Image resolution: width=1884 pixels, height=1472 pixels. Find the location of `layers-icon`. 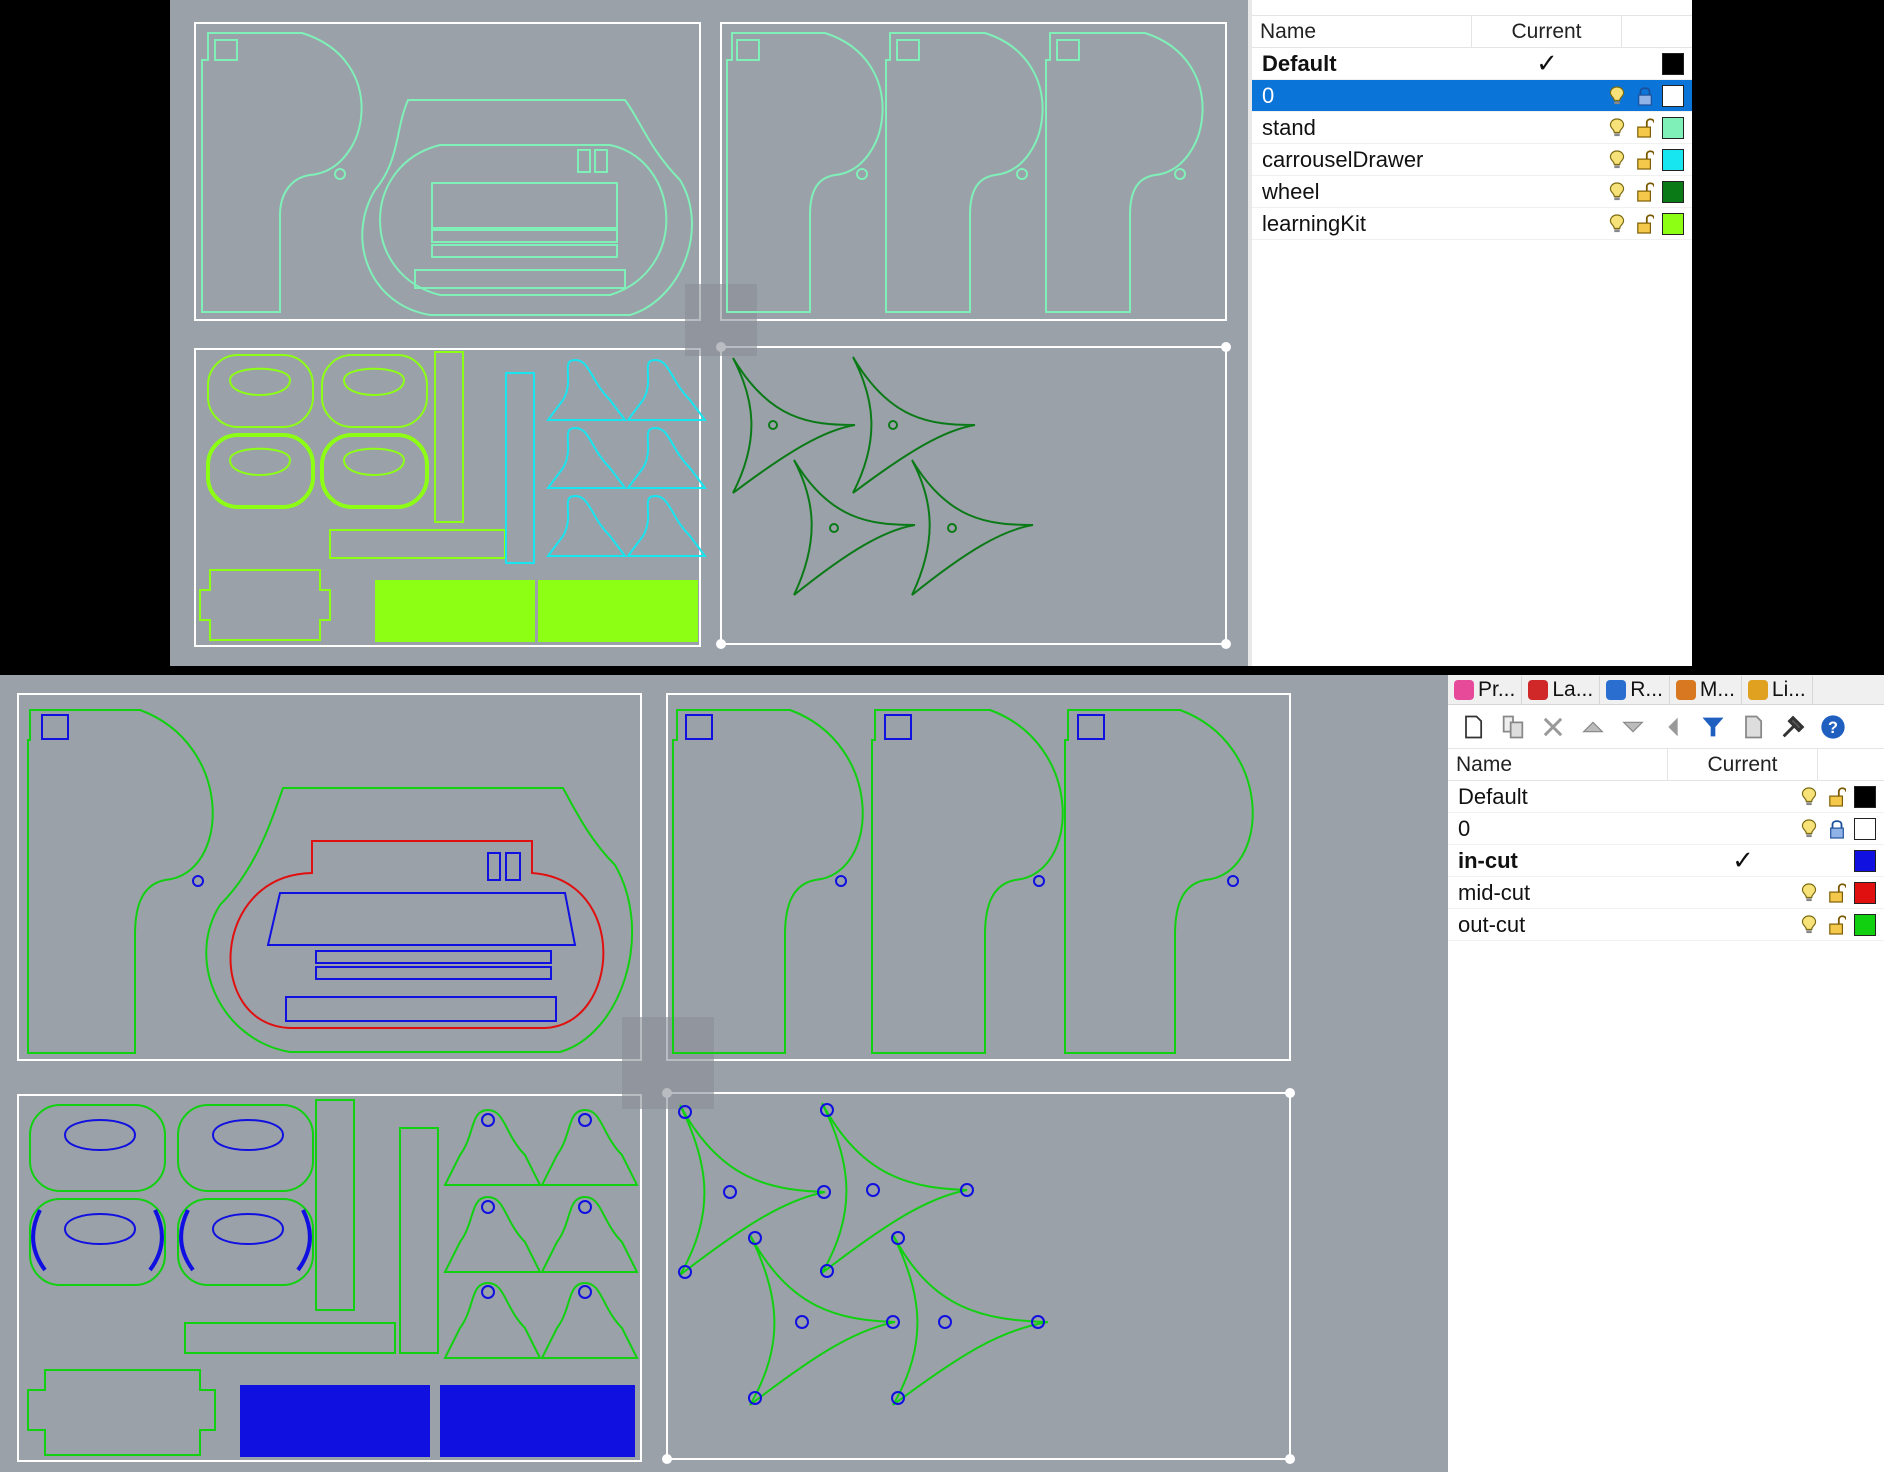

layers-icon is located at coordinates (1538, 690).